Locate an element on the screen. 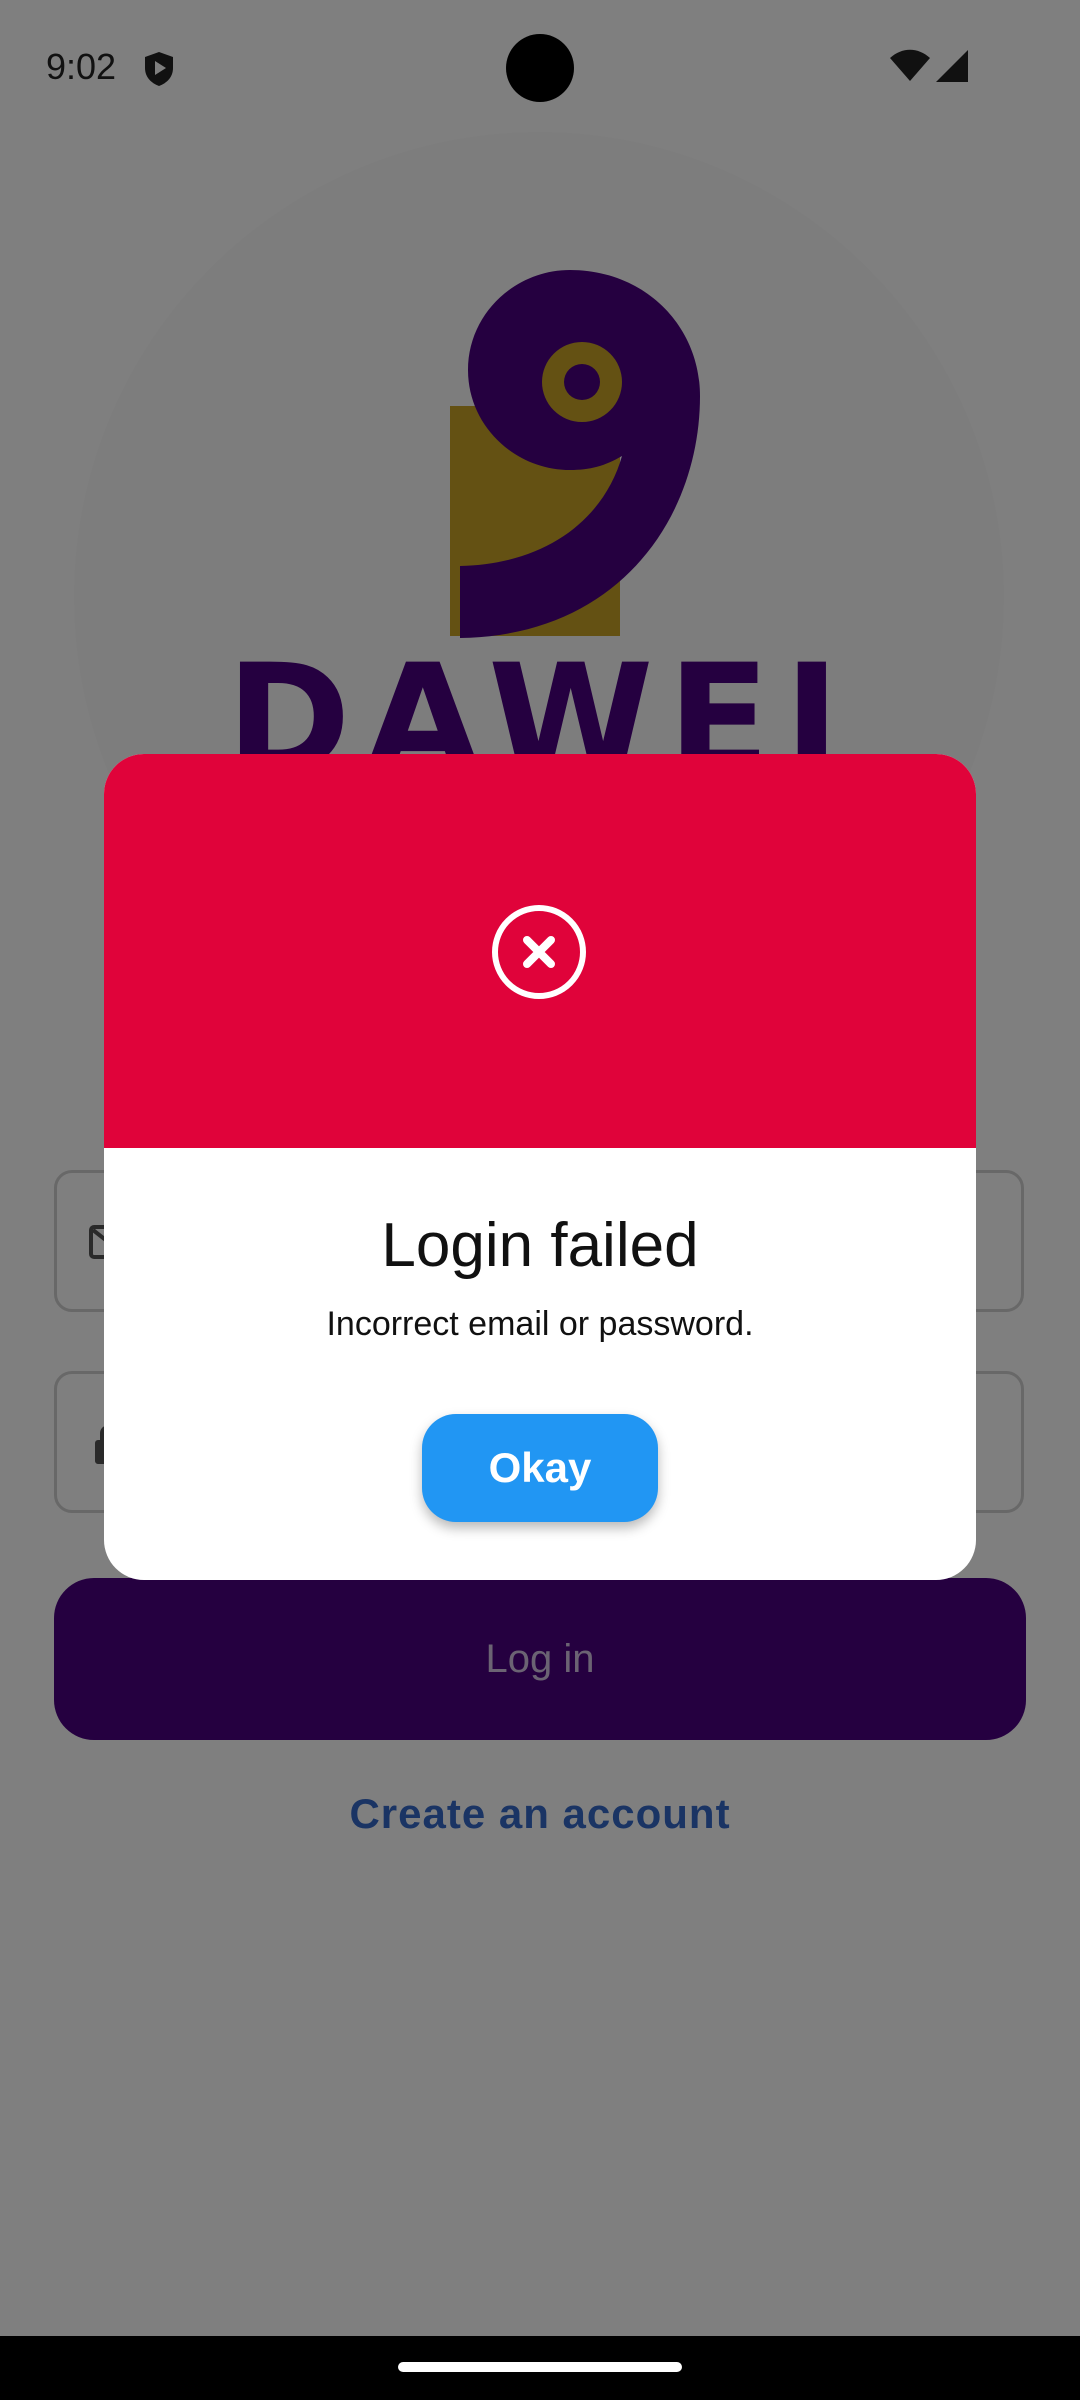 The image size is (1080, 2400). dialog-title: Login failed is located at coordinates (540, 1245).